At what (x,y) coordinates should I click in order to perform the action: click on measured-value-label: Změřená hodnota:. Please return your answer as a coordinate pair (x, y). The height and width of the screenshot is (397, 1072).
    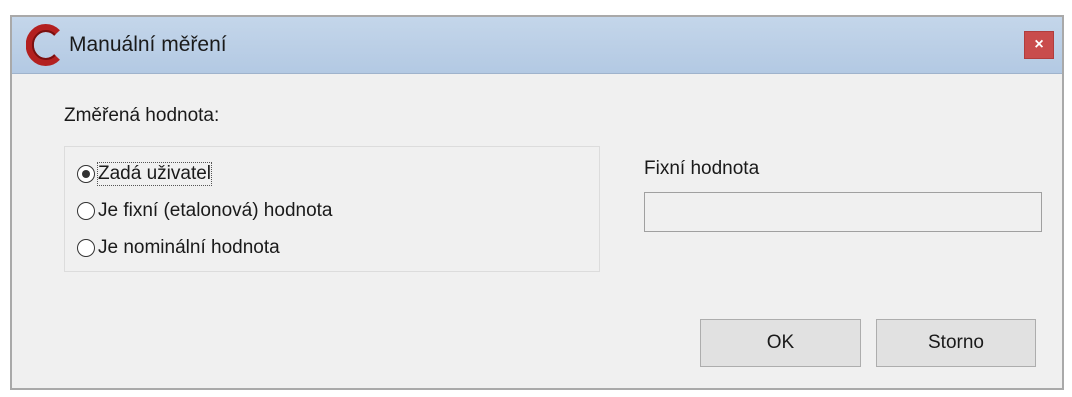
    Looking at the image, I should click on (142, 115).